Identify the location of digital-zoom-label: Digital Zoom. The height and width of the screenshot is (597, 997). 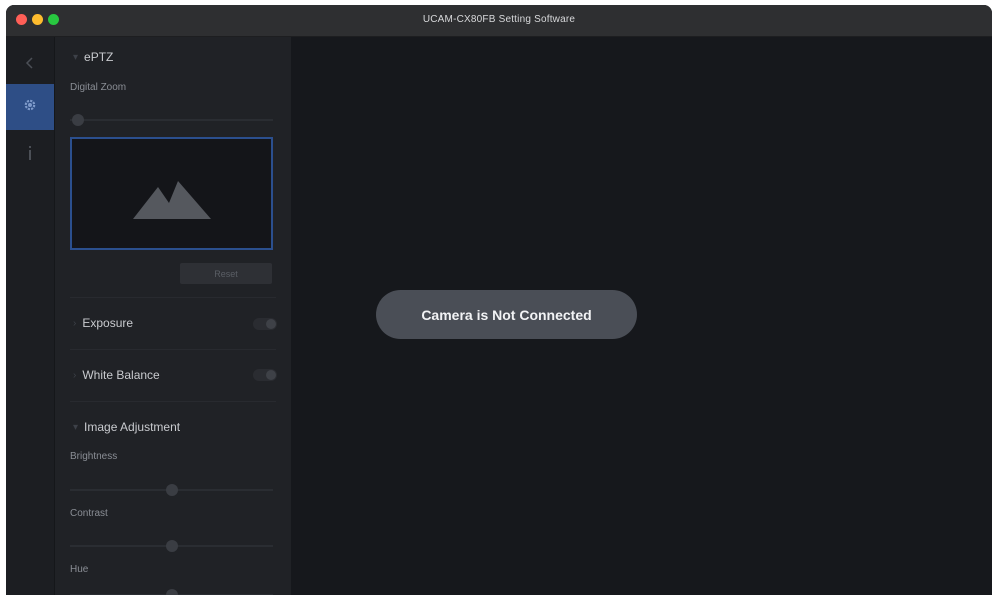
(98, 87).